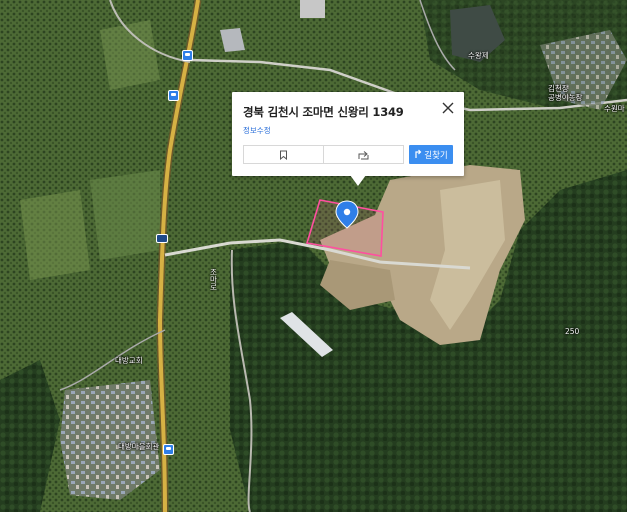 The width and height of the screenshot is (627, 512). I want to click on directions-label: 길찾기, so click(436, 155).